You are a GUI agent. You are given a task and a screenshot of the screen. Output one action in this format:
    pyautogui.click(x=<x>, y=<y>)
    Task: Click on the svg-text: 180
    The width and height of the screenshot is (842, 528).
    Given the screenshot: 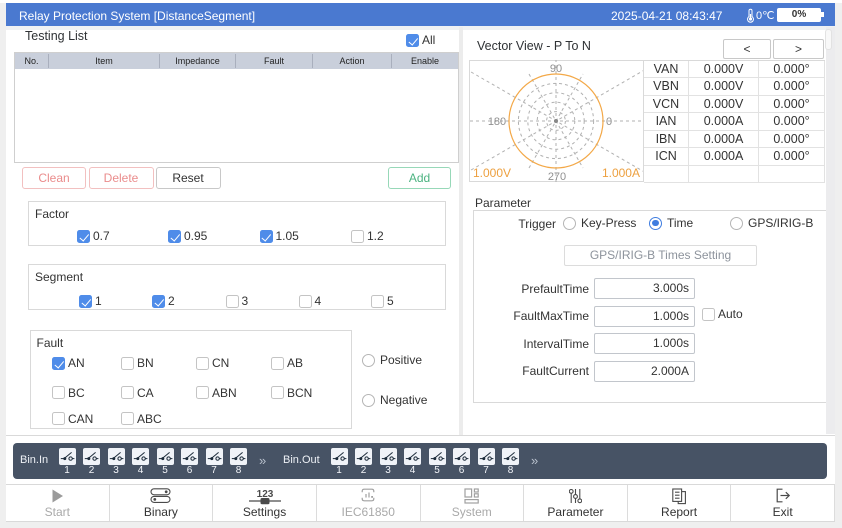 What is the action you would take?
    pyautogui.click(x=496, y=122)
    